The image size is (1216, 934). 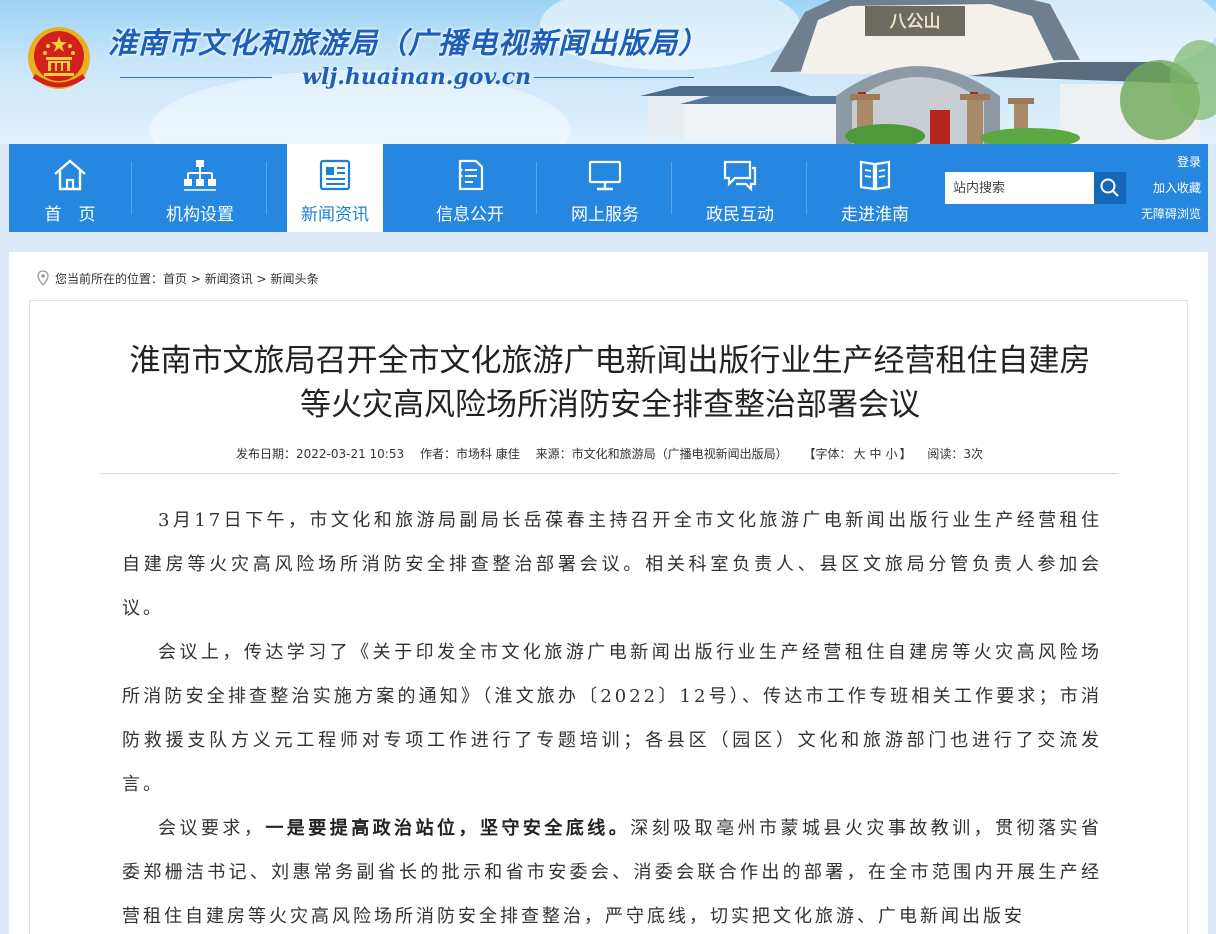 What do you see at coordinates (740, 176) in the screenshot?
I see `chat-icon` at bounding box center [740, 176].